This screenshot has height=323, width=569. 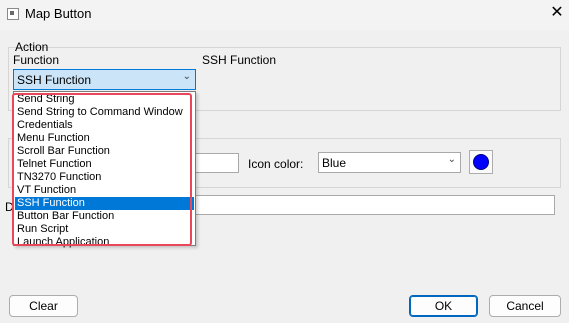 I want to click on dropdown-option: Scroll Bar Function, so click(x=104, y=151).